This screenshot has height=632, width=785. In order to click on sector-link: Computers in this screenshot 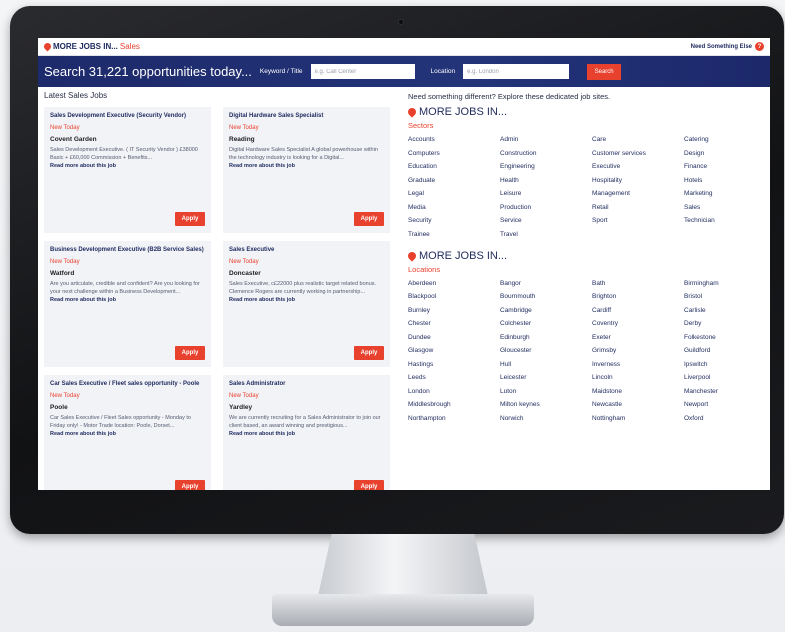, I will do `click(454, 153)`.